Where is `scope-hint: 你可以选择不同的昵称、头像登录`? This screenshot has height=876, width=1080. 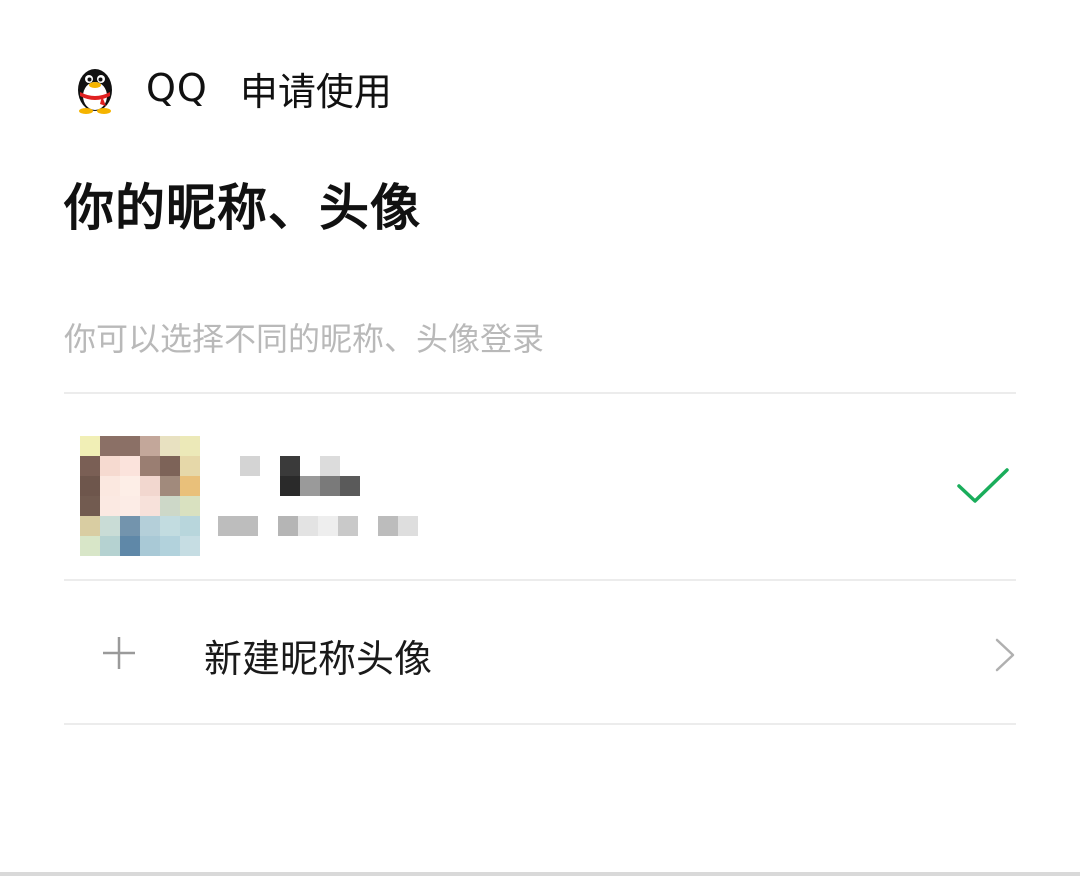
scope-hint: 你可以选择不同的昵称、头像登录 is located at coordinates (304, 339).